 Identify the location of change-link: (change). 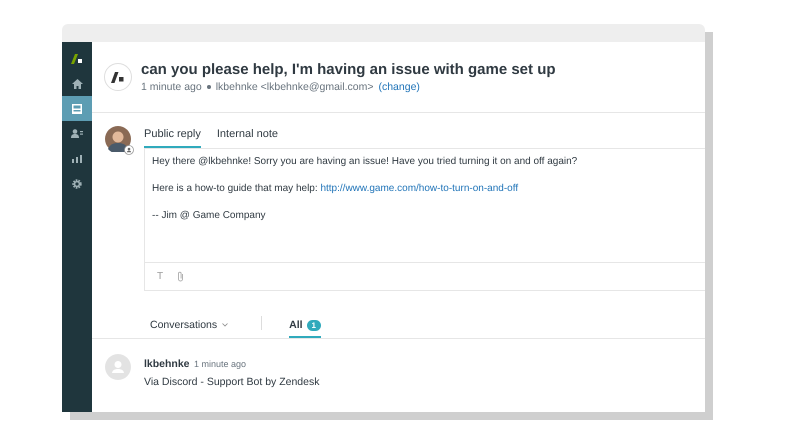
(399, 87).